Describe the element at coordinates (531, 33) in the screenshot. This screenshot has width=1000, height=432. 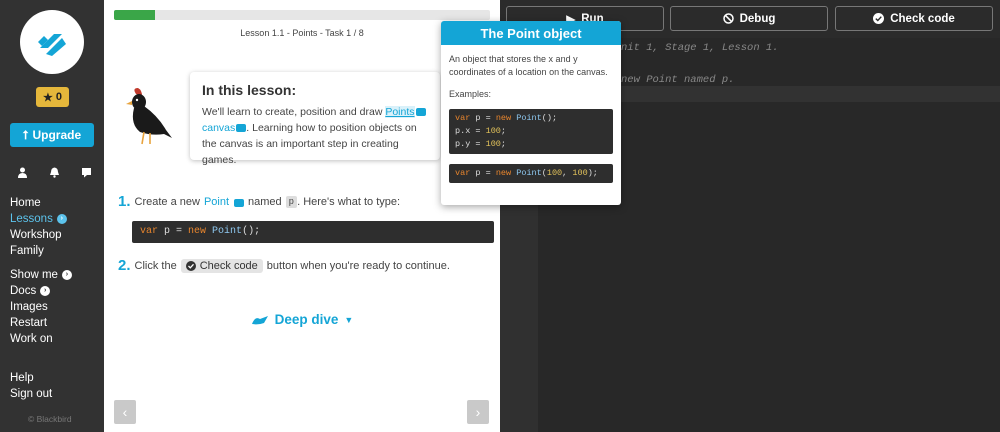
I see `tooltip-title: The Point object` at that location.